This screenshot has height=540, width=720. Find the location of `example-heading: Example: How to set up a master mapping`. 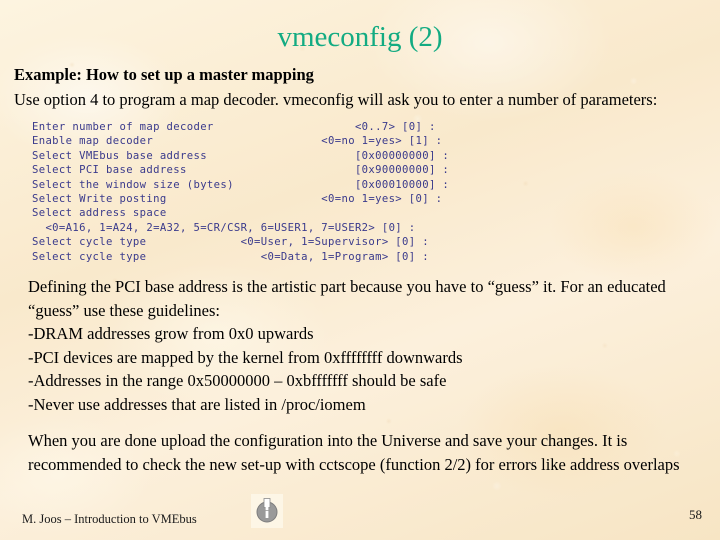

example-heading: Example: How to set up a master mapping is located at coordinates (164, 74).